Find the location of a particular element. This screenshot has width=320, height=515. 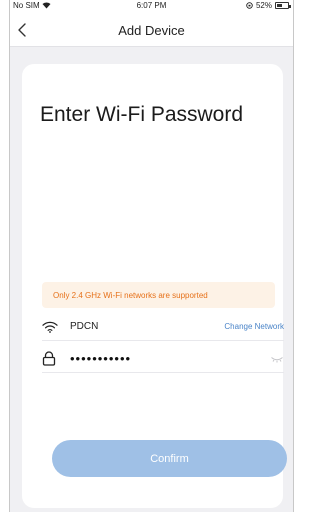

battery-status: 52% is located at coordinates (268, 5).